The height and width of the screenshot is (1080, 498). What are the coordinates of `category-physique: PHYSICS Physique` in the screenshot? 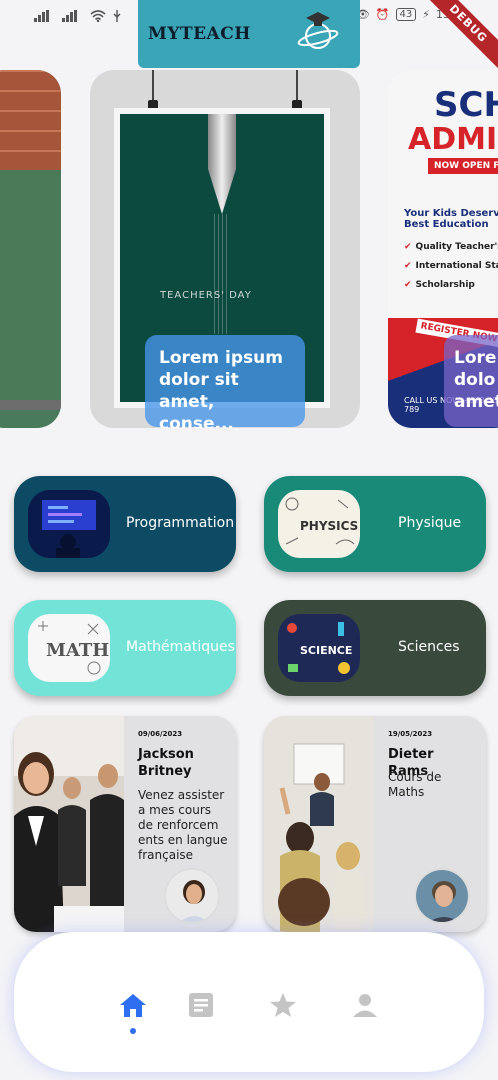 It's located at (375, 524).